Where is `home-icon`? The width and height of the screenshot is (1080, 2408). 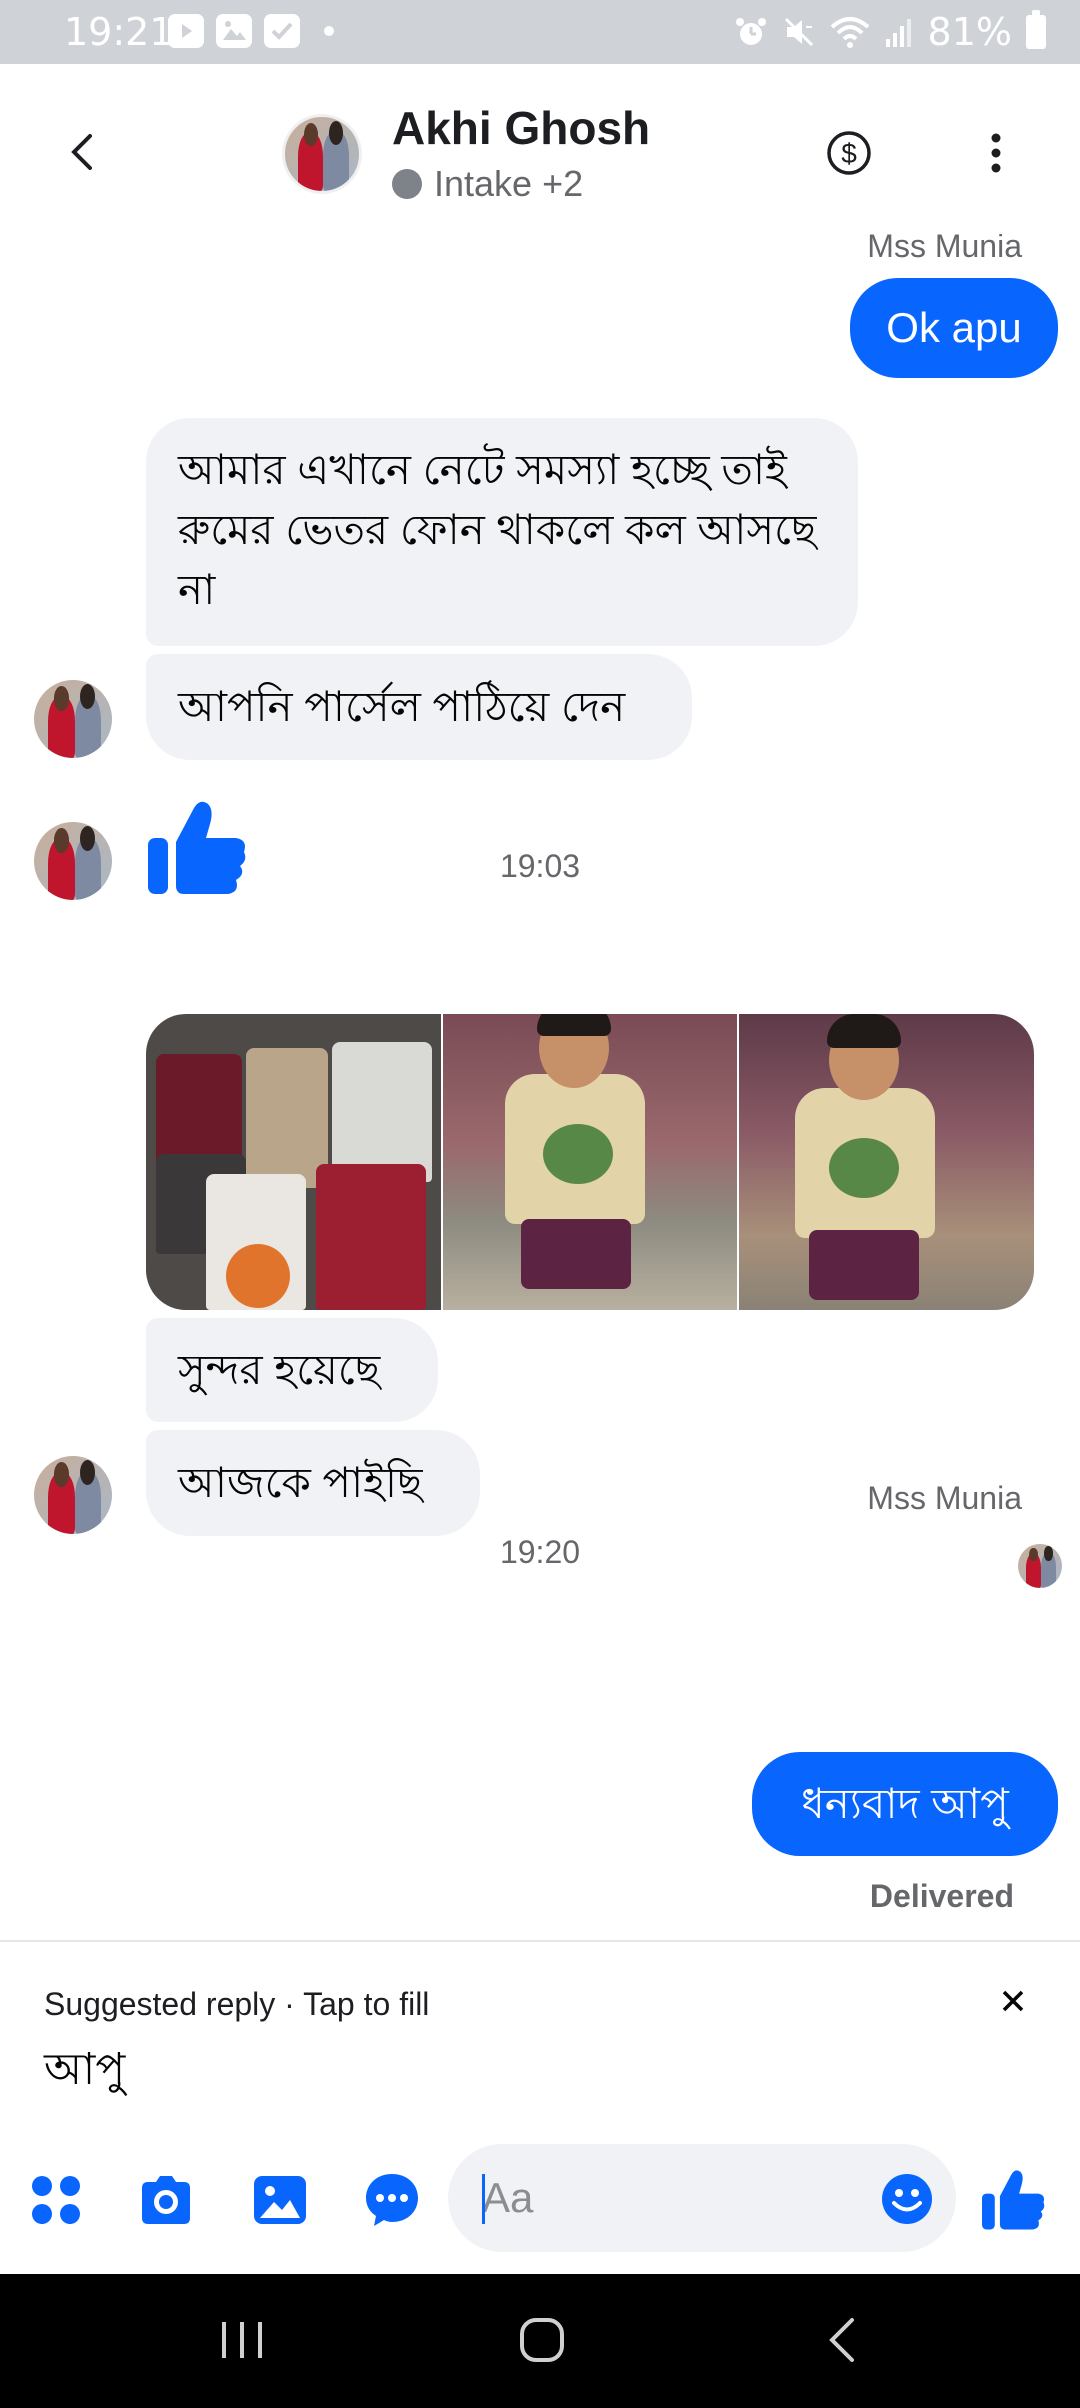 home-icon is located at coordinates (542, 2340).